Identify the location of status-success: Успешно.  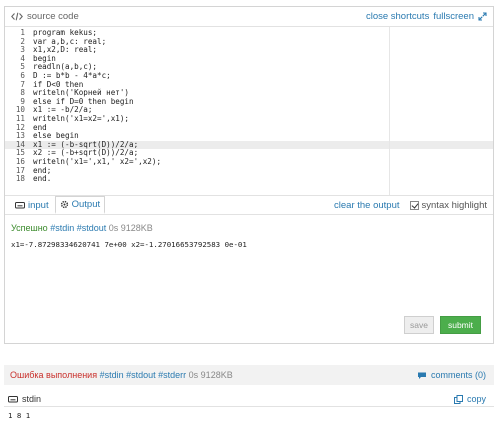
(29, 228).